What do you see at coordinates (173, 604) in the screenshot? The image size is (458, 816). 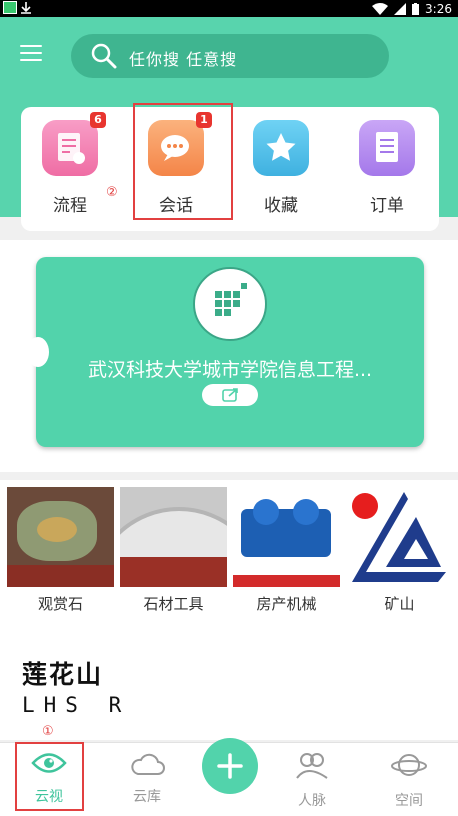 I see `product-name: 石材工具` at bounding box center [173, 604].